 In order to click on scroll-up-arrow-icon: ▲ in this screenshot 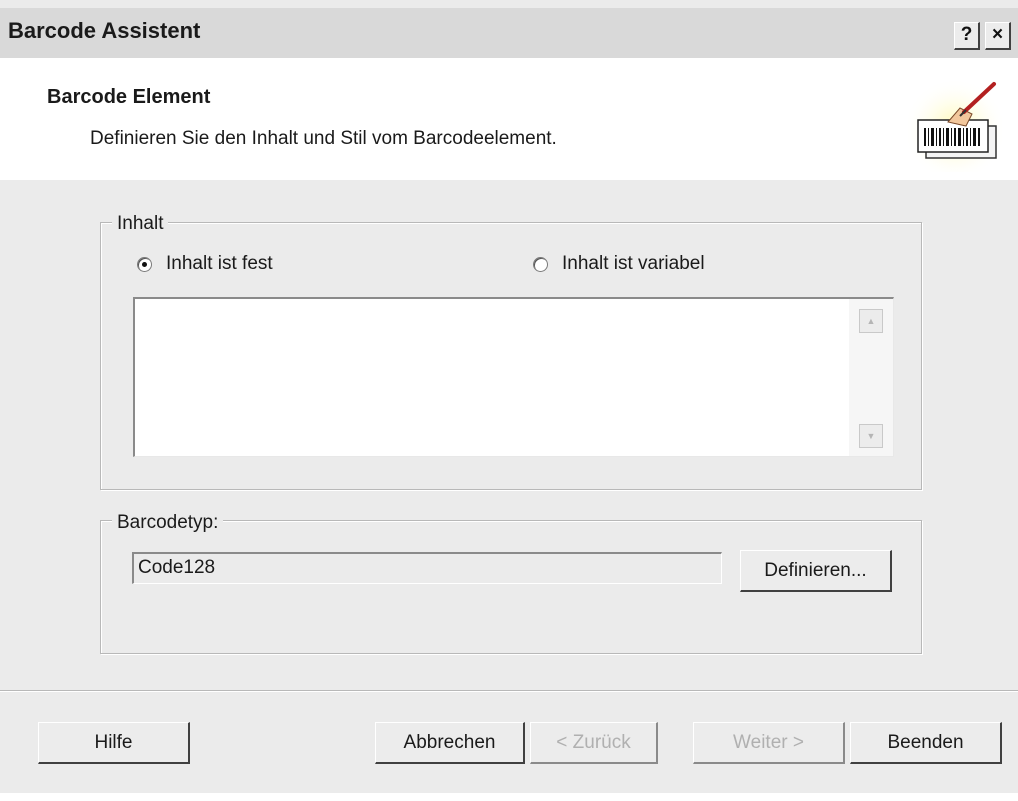, I will do `click(871, 321)`.